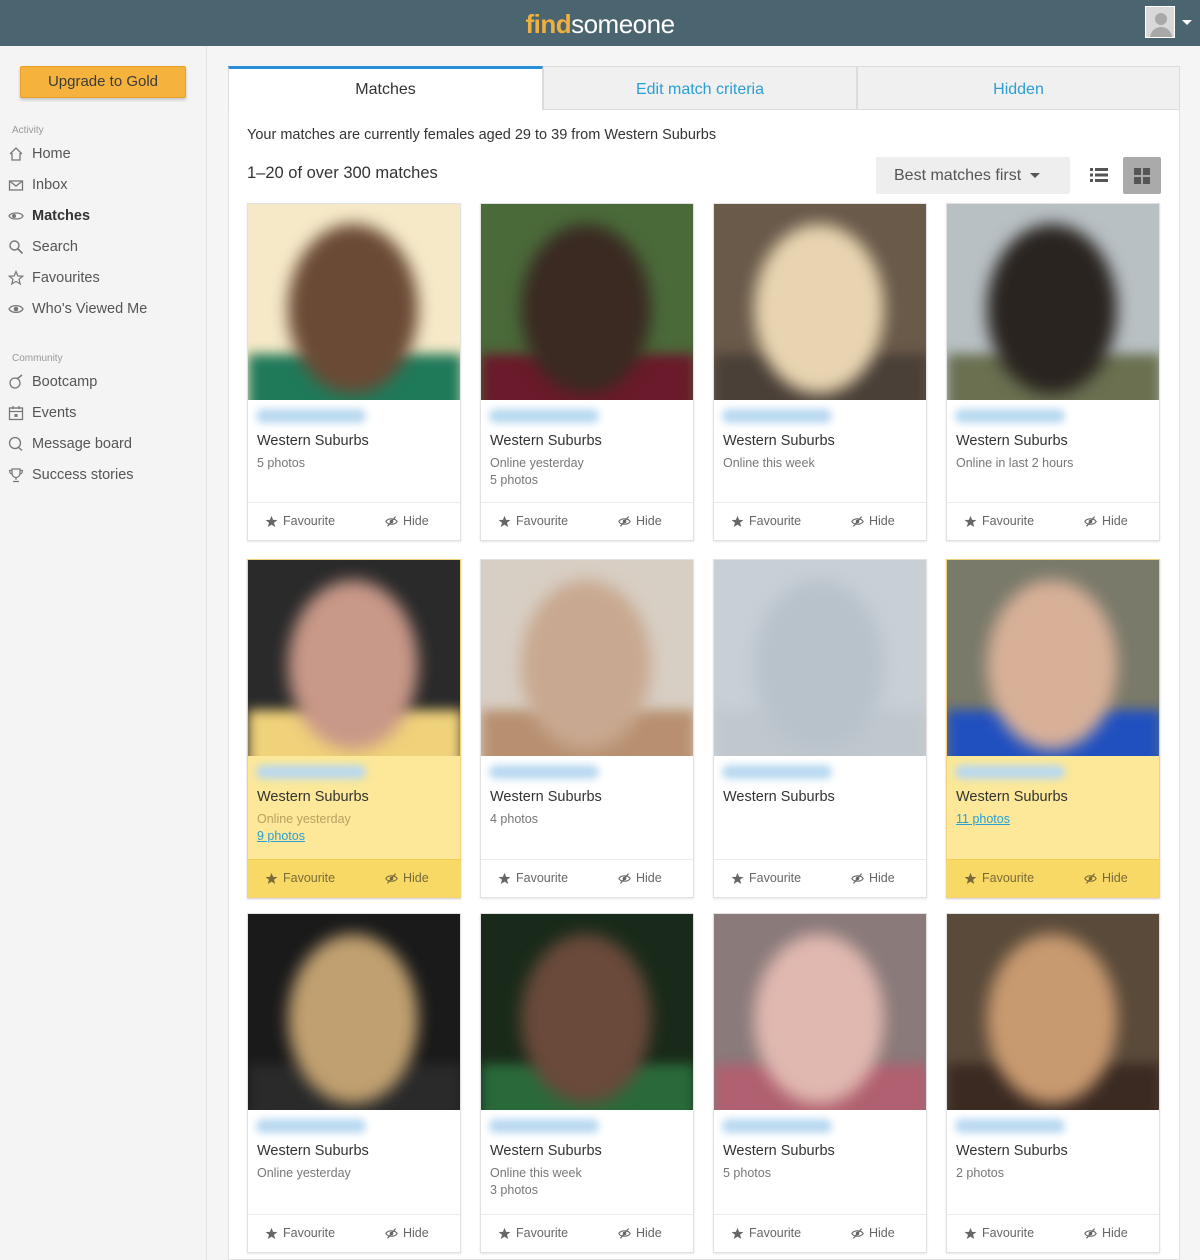 The image size is (1200, 1260). Describe the element at coordinates (1035, 175) in the screenshot. I see `chevron-down-icon` at that location.